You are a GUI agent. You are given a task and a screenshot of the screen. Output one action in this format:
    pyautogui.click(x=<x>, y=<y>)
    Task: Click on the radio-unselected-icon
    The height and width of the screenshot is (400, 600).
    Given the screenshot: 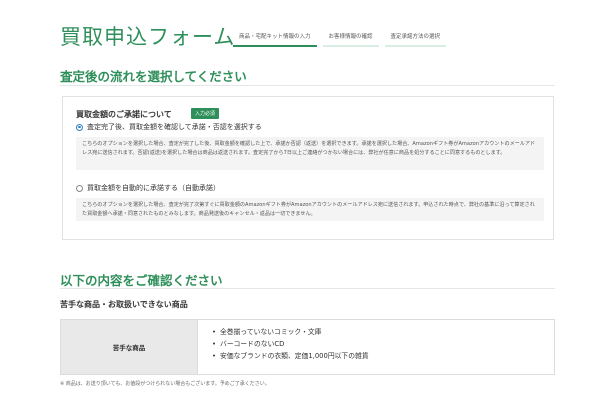 What is the action you would take?
    pyautogui.click(x=79, y=188)
    